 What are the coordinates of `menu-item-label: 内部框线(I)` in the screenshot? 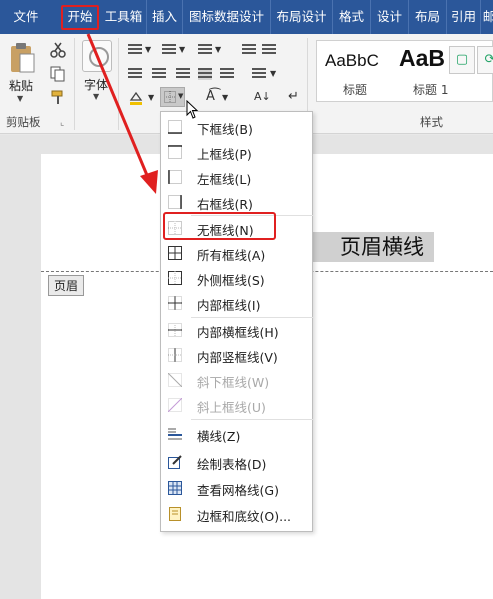 It's located at (229, 305).